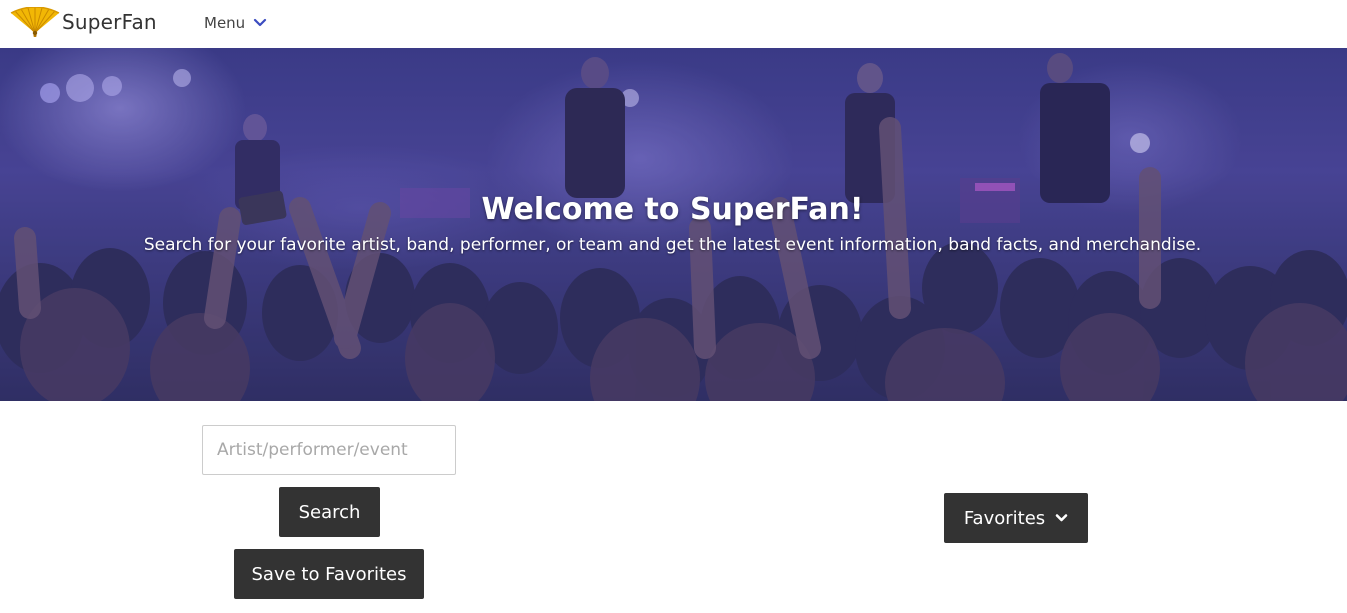  Describe the element at coordinates (329, 450) in the screenshot. I see `search-input` at that location.